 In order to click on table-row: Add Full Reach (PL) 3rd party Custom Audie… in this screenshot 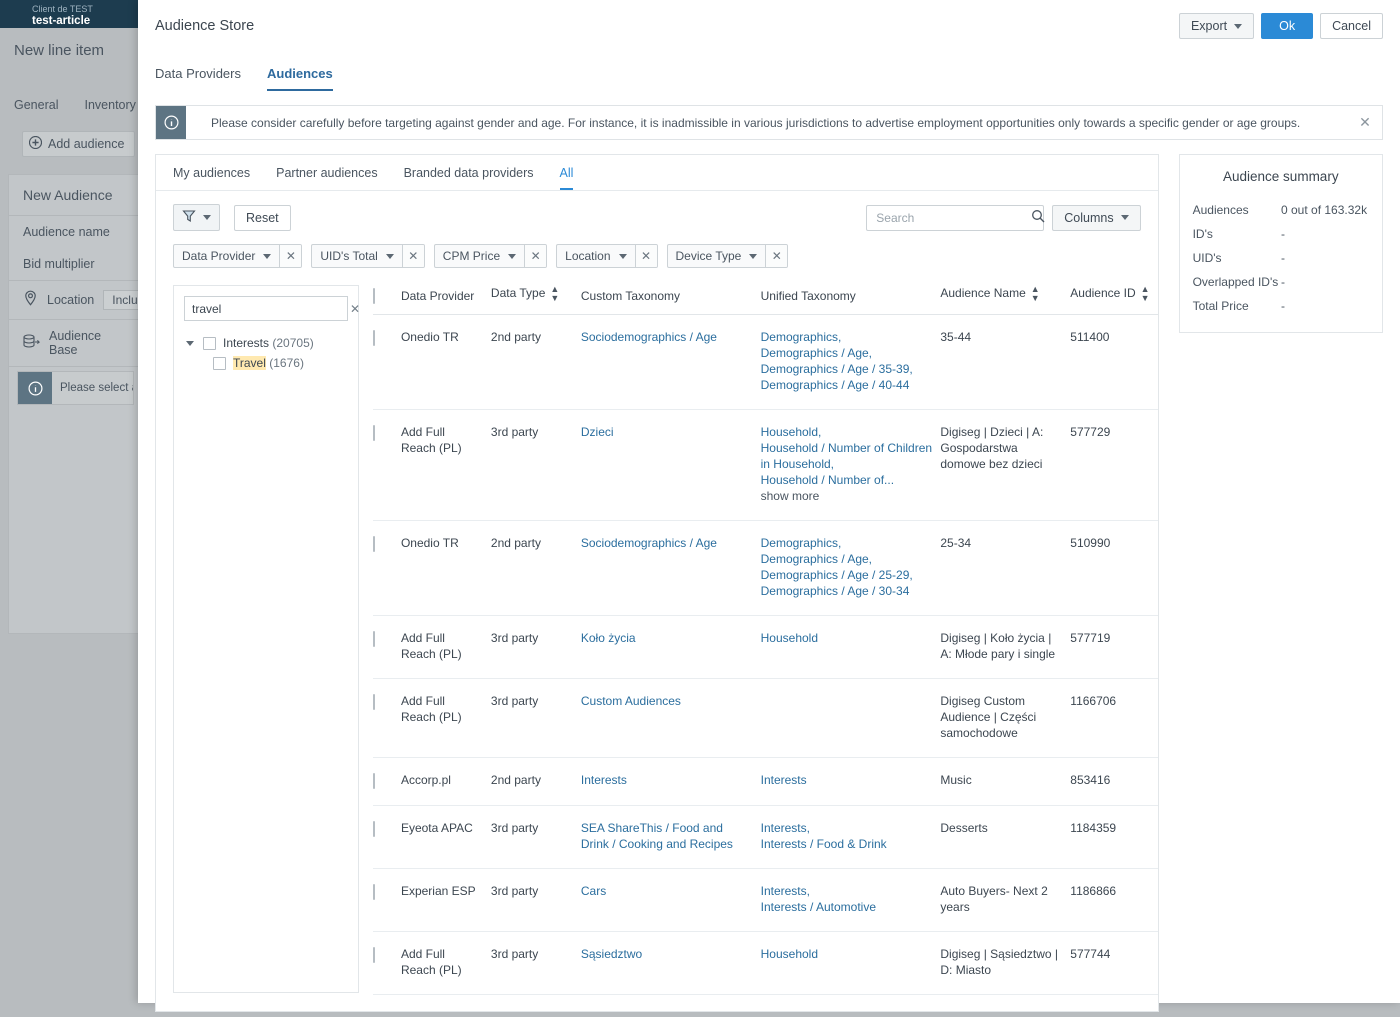, I will do `click(765, 718)`.